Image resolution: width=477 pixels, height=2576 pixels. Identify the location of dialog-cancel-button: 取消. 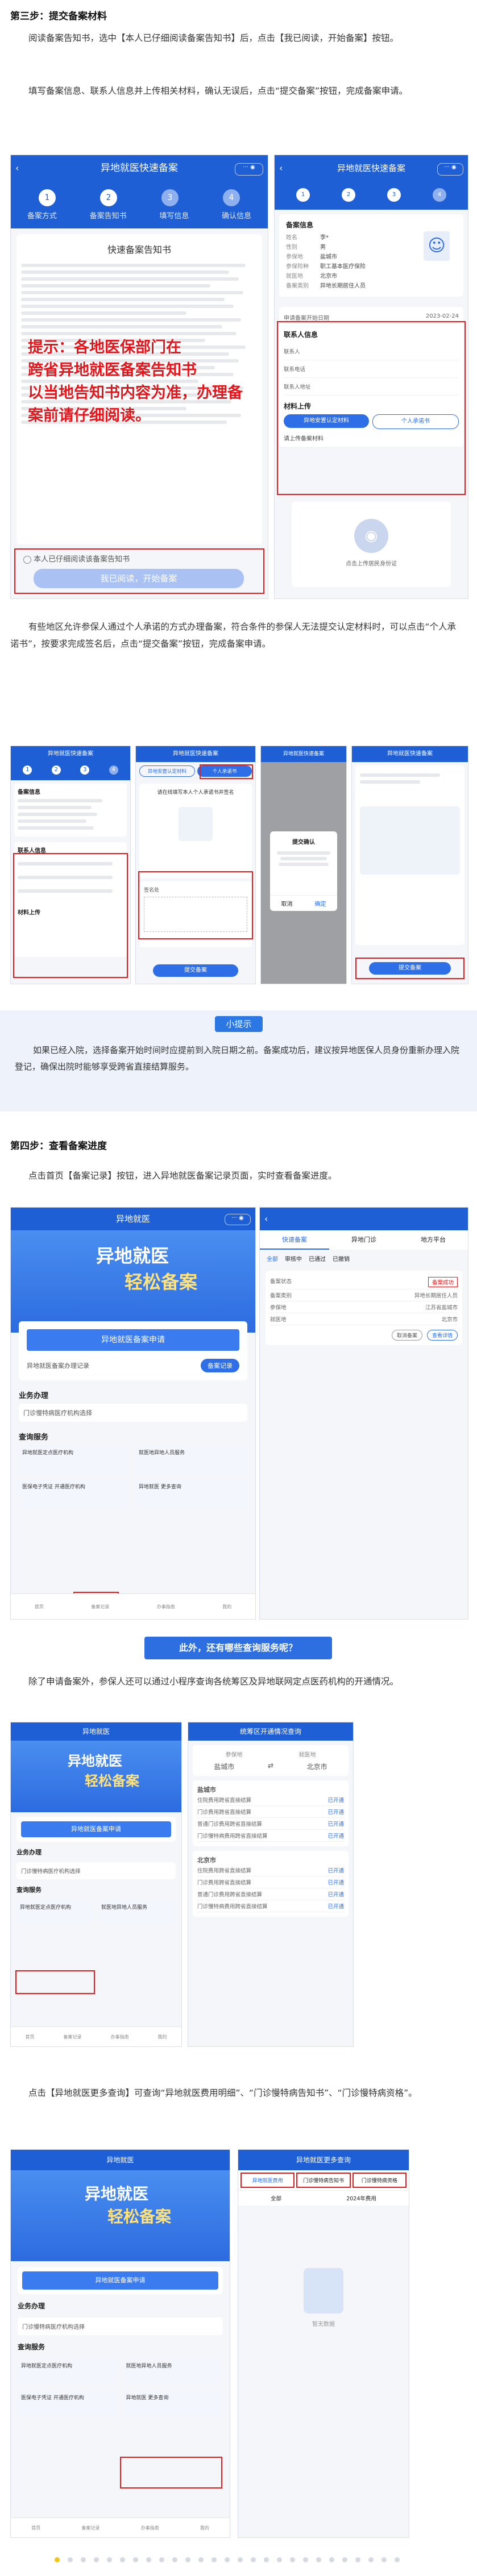
(287, 903).